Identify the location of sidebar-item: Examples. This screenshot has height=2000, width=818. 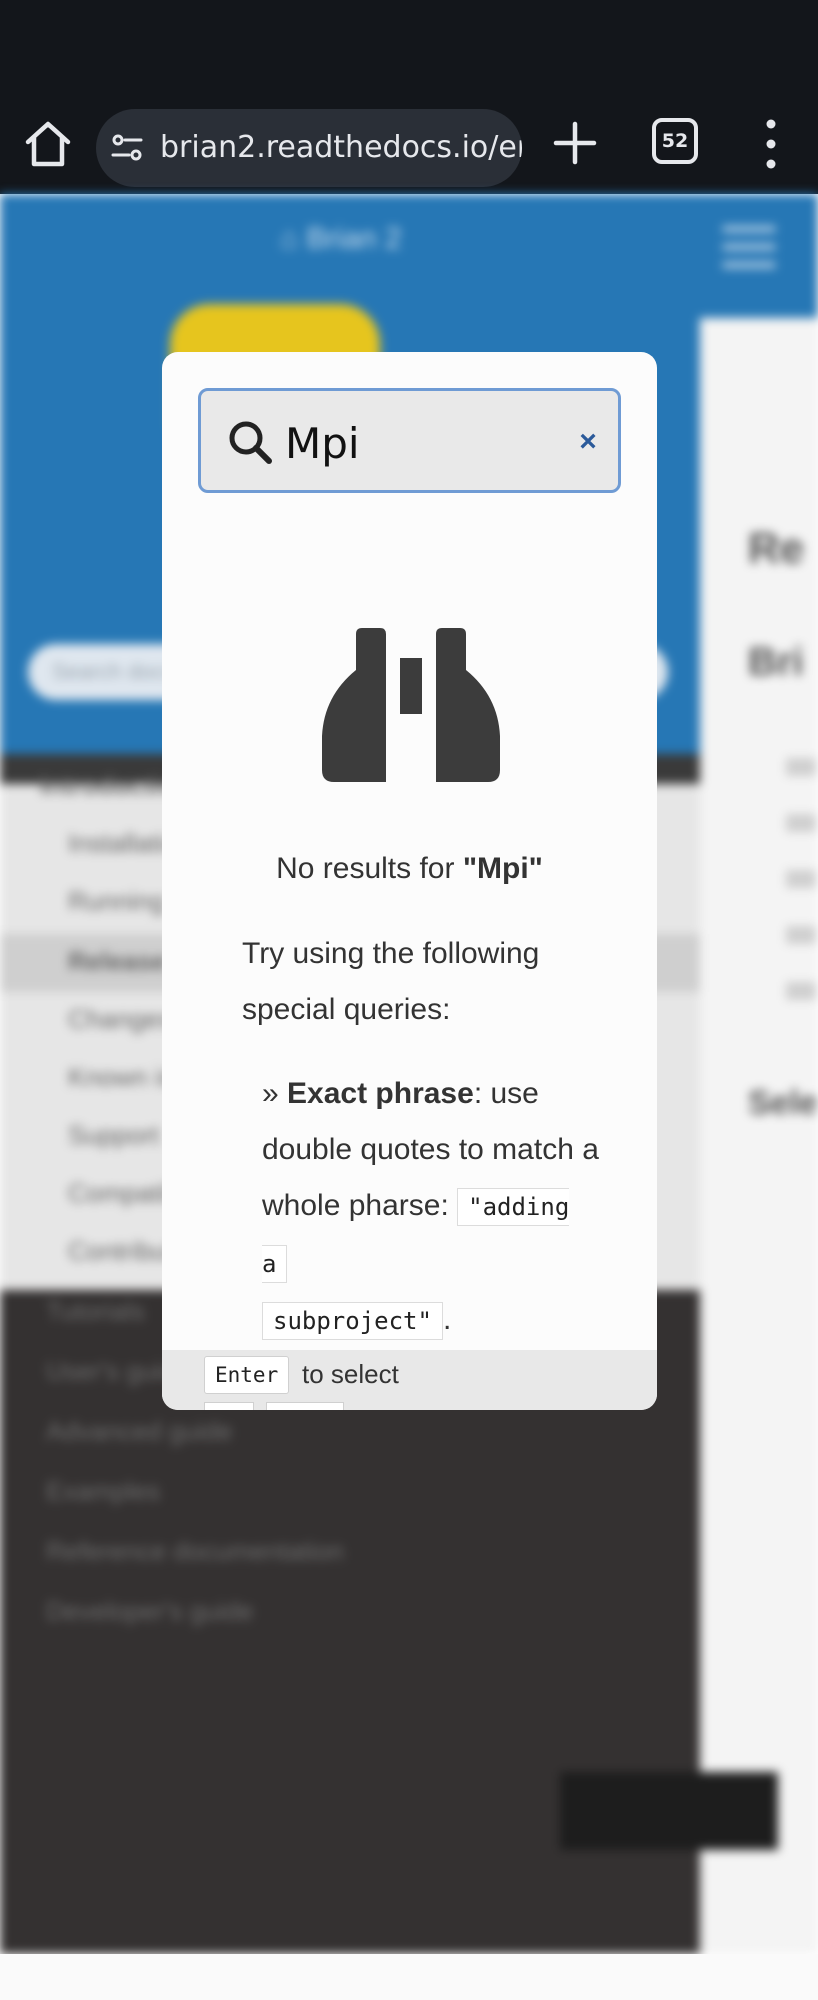
(103, 1491).